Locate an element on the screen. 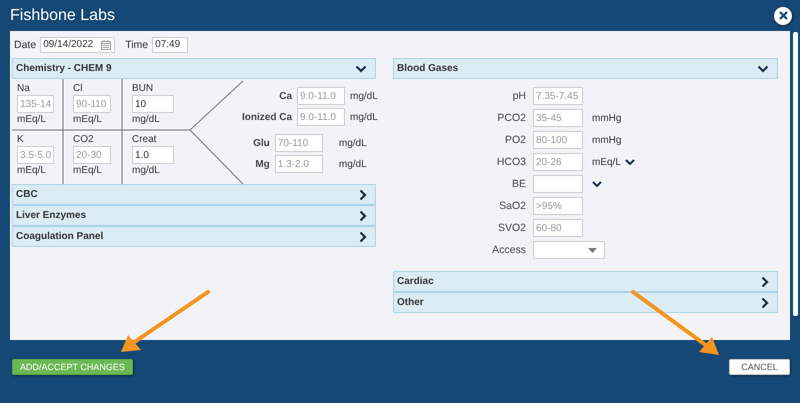 This screenshot has height=403, width=800. section-header: Other is located at coordinates (585, 302).